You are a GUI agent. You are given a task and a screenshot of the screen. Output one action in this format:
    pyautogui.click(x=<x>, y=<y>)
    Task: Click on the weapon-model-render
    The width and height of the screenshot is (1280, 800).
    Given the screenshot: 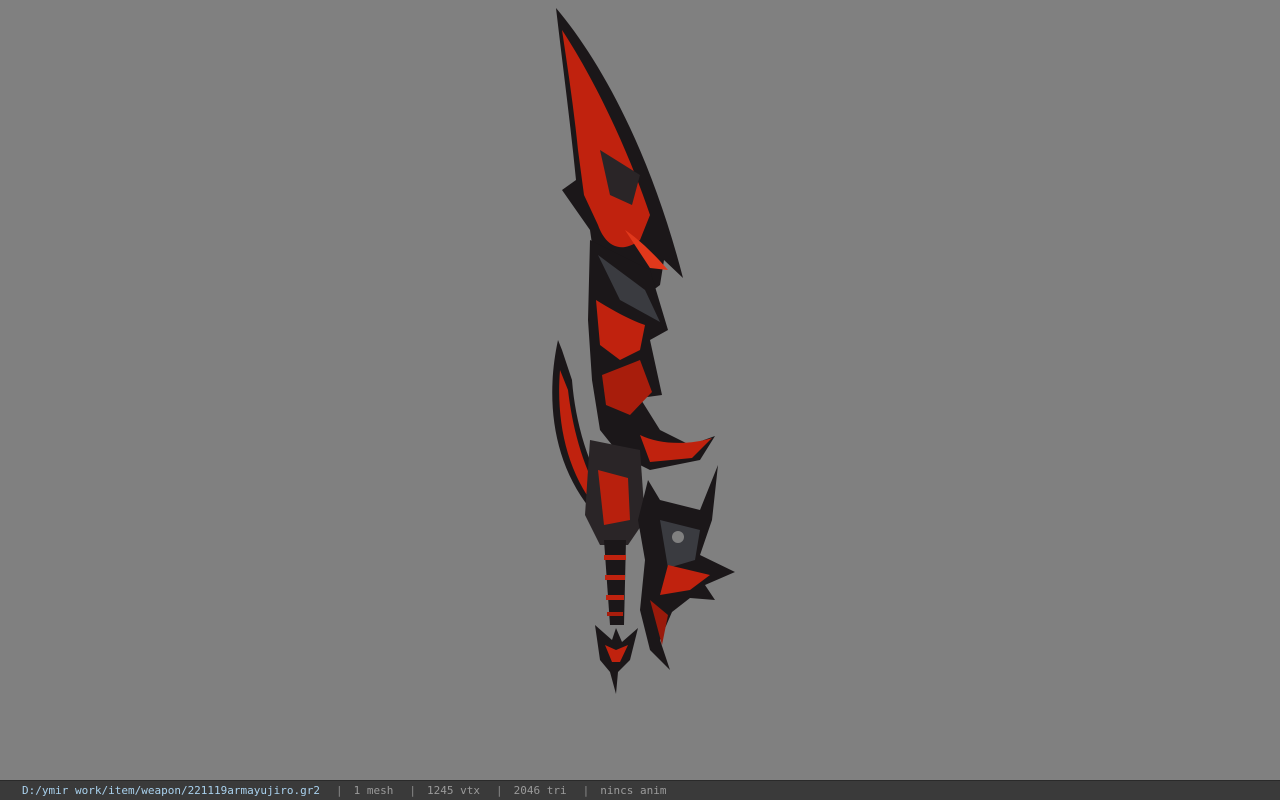 What is the action you would take?
    pyautogui.click(x=643, y=351)
    